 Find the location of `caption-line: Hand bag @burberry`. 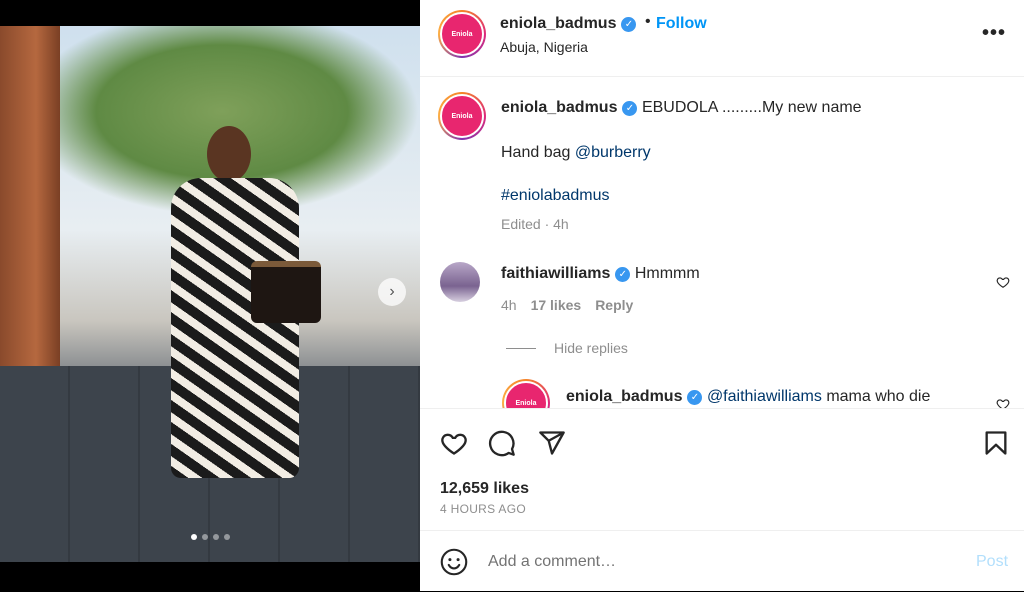

caption-line: Hand bag @burberry is located at coordinates (576, 153).